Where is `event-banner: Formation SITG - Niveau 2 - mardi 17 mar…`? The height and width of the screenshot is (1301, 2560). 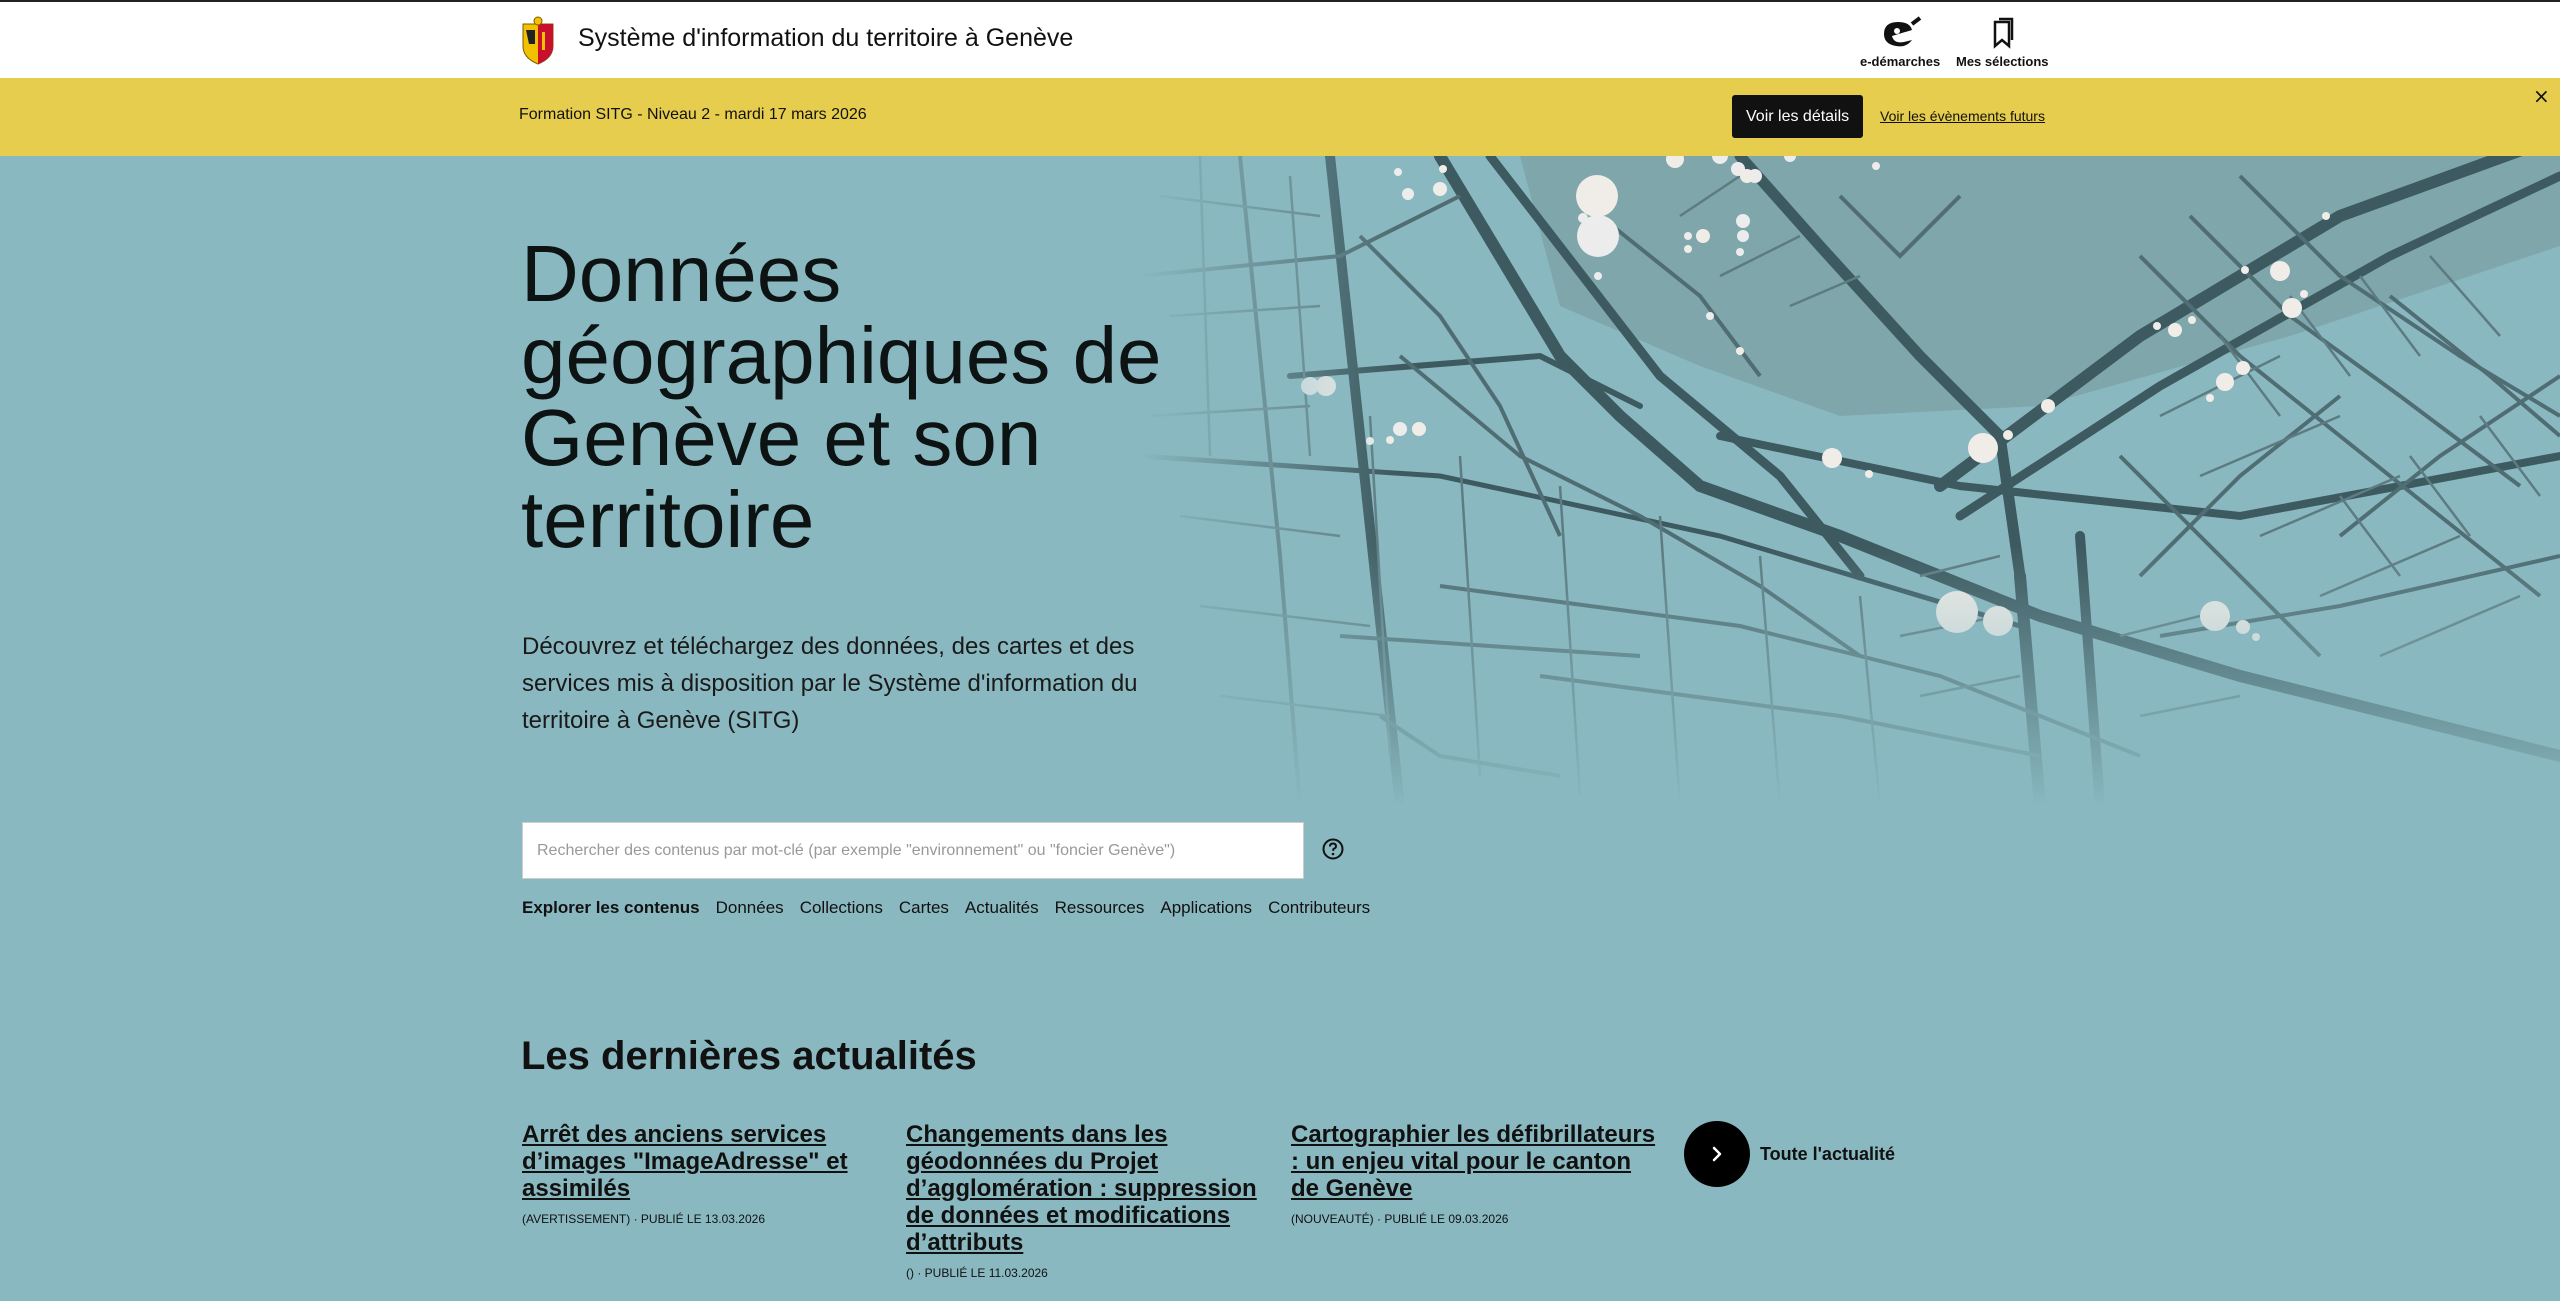
event-banner: Formation SITG - Niveau 2 - mardi 17 mar… is located at coordinates (1280, 117).